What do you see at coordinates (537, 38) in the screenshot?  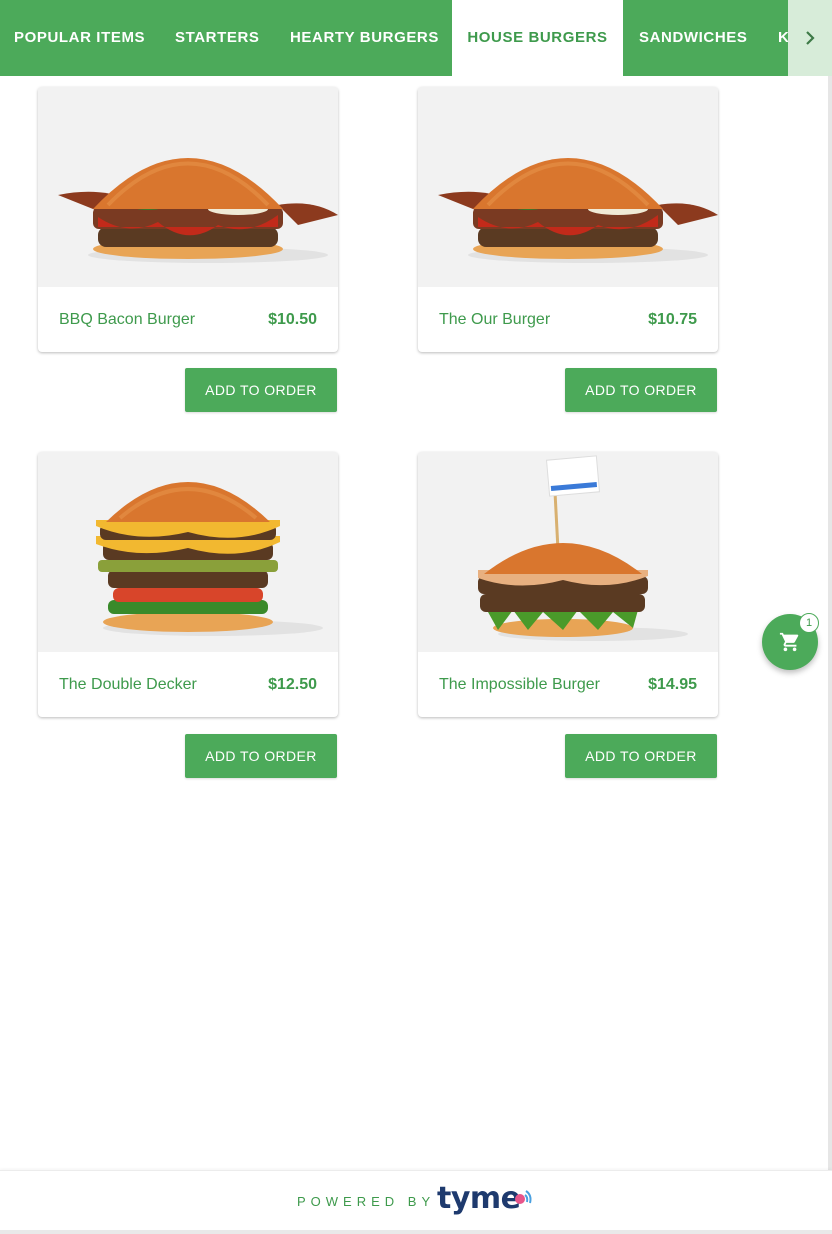 I see `tab-house-burgers: HOUSE BURGERS` at bounding box center [537, 38].